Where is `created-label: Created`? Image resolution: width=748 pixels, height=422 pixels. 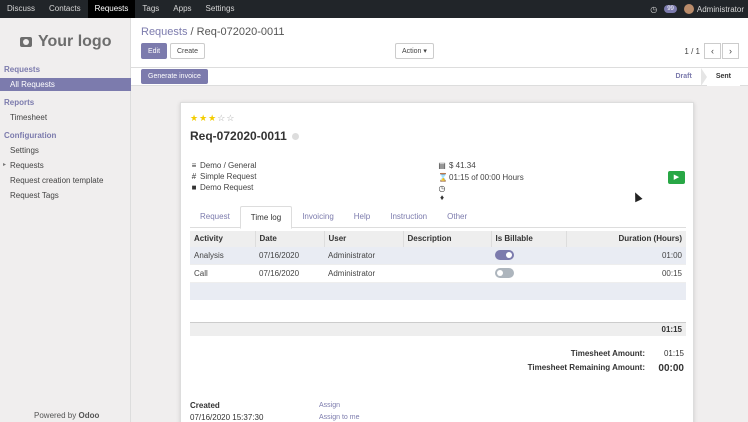
created-label: Created is located at coordinates (205, 405).